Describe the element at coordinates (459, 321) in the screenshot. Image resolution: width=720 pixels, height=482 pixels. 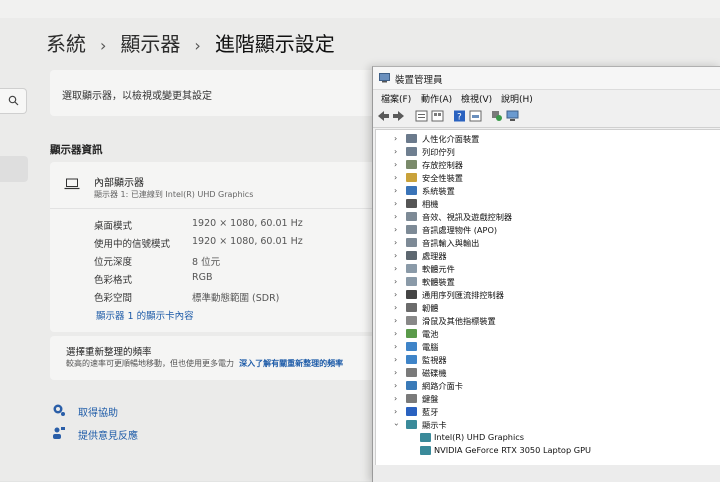
I see `tree-category-label: 滑鼠及其他指標裝置` at that location.